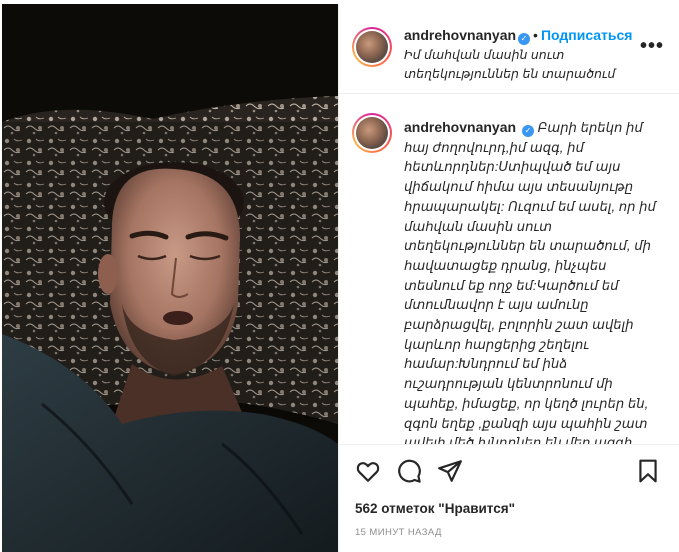 Image resolution: width=679 pixels, height=552 pixels. Describe the element at coordinates (648, 471) in the screenshot. I see `bookmark-icon` at that location.